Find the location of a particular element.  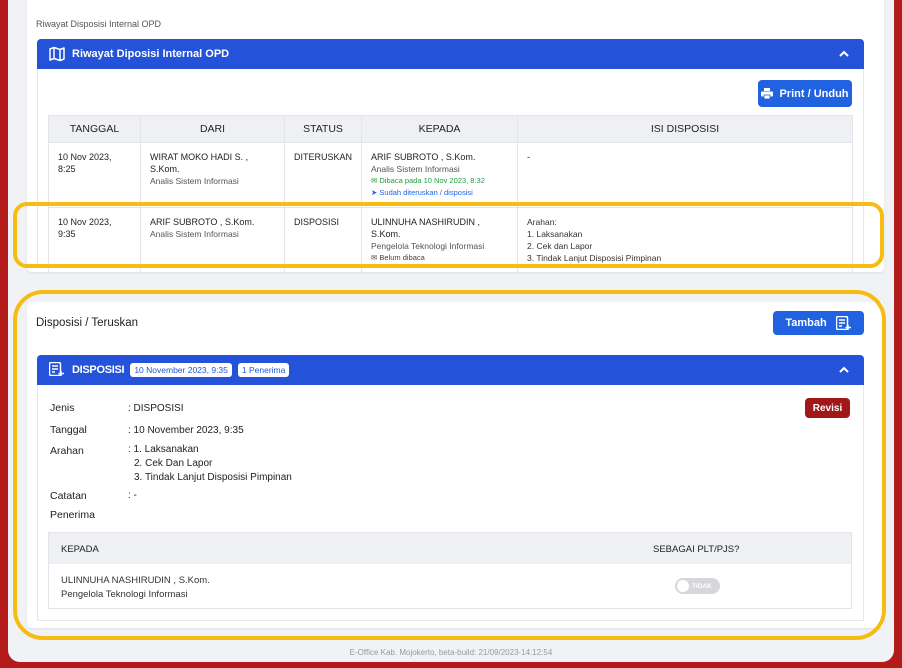

printer-icon is located at coordinates (767, 93).